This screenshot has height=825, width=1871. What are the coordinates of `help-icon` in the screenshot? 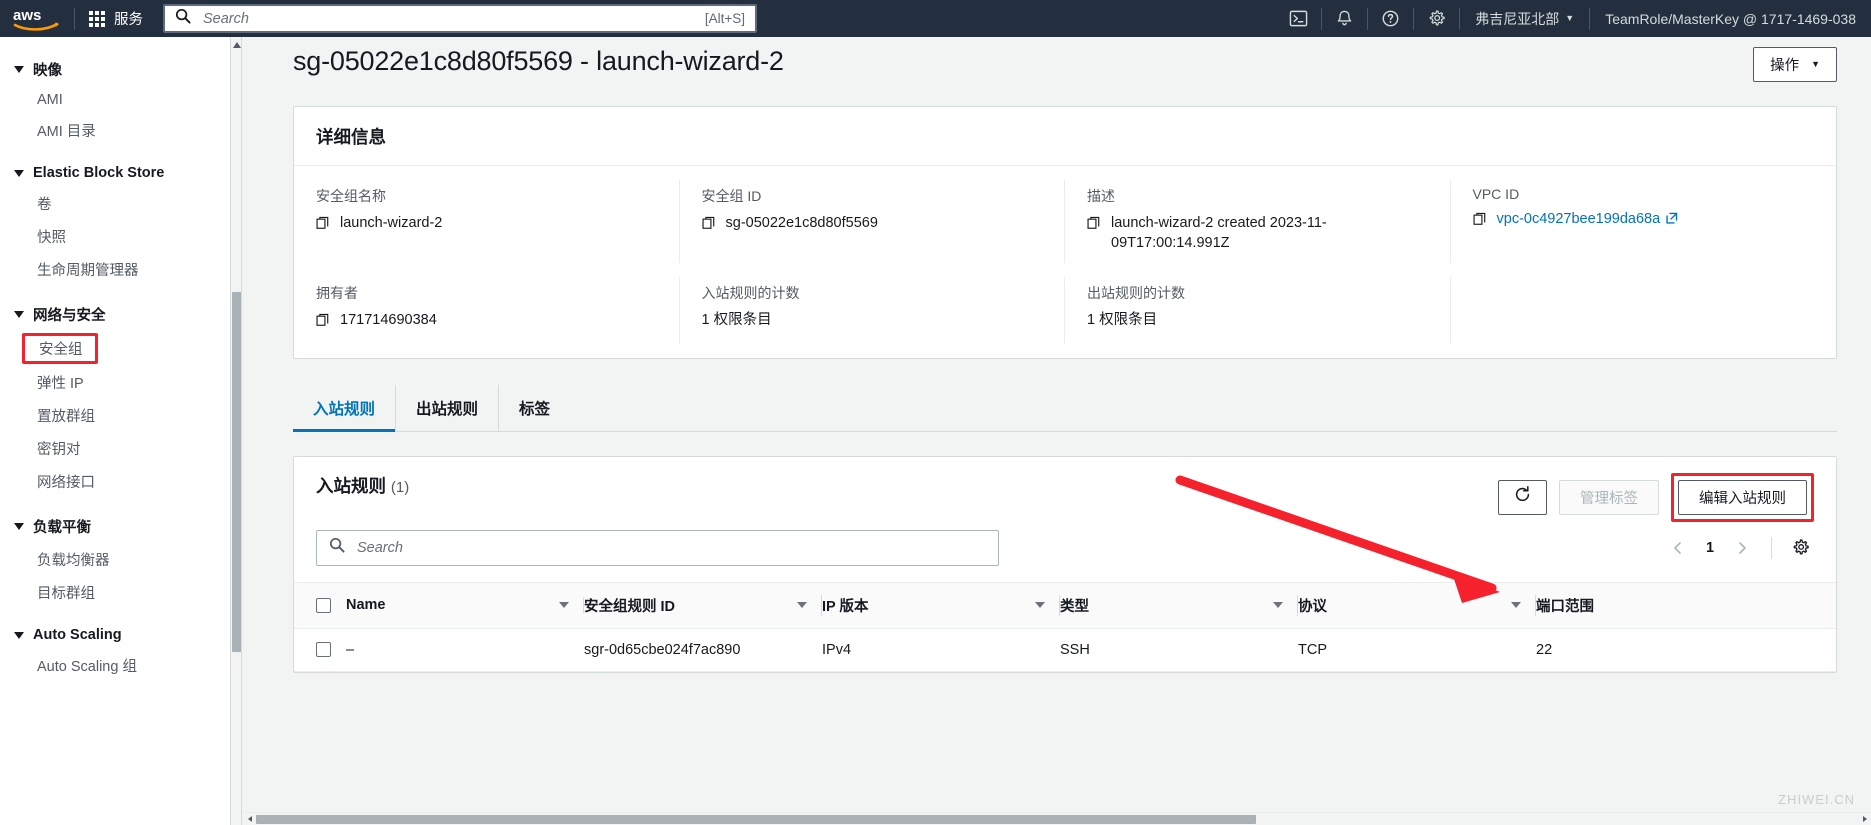 It's located at (1390, 18).